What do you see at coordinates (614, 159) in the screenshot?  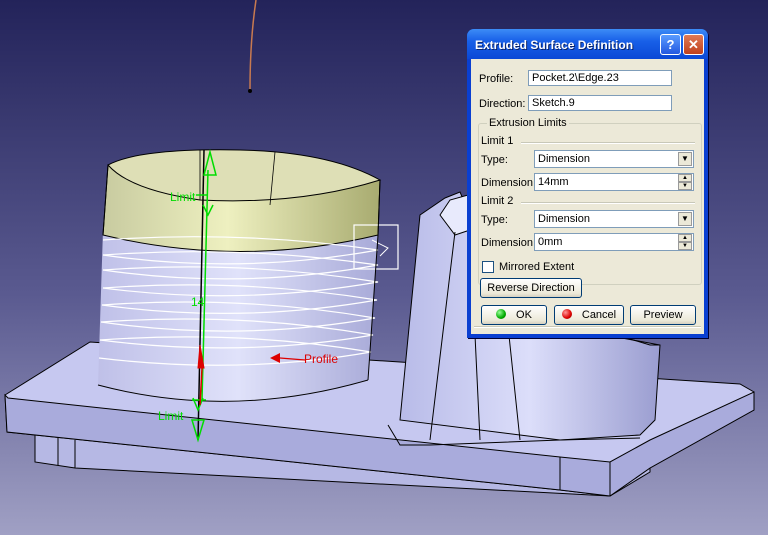 I see `limit1-type-select: Dimension ▼` at bounding box center [614, 159].